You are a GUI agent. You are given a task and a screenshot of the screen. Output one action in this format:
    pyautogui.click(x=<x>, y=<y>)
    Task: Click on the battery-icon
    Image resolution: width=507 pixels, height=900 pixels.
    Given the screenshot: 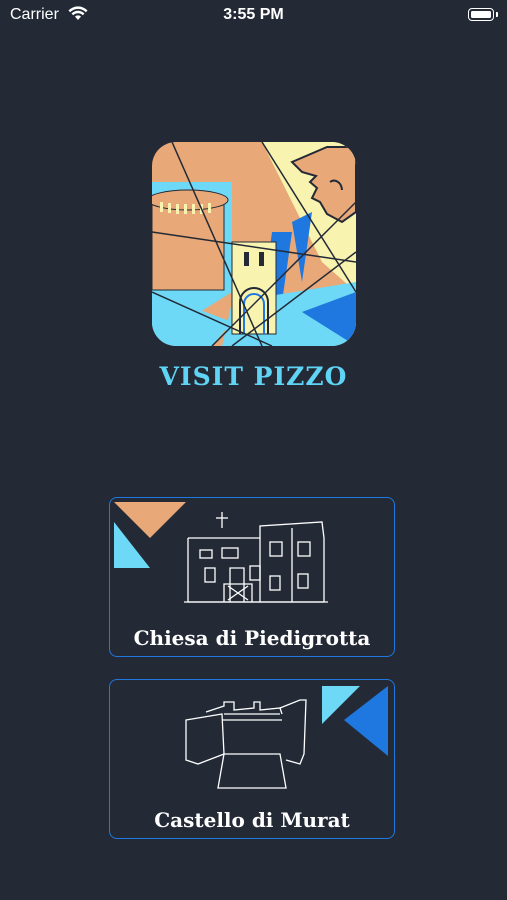 What is the action you would take?
    pyautogui.click(x=483, y=14)
    